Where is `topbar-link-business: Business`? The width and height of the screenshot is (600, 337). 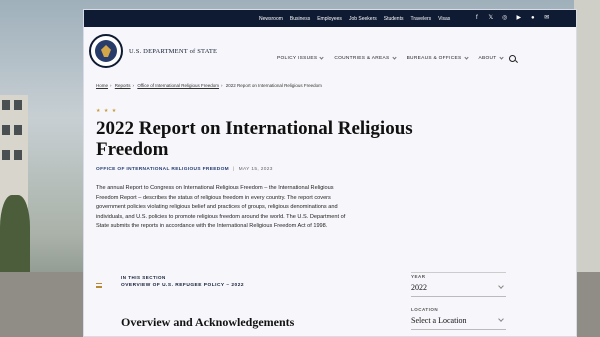 topbar-link-business: Business is located at coordinates (300, 19).